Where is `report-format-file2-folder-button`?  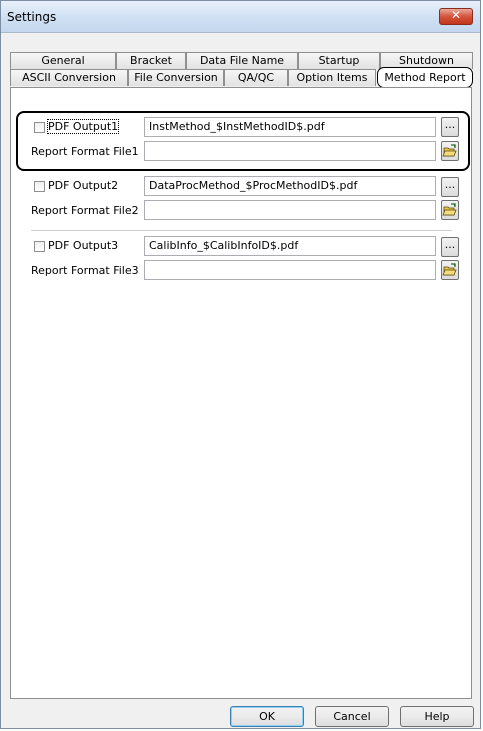 report-format-file2-folder-button is located at coordinates (450, 210).